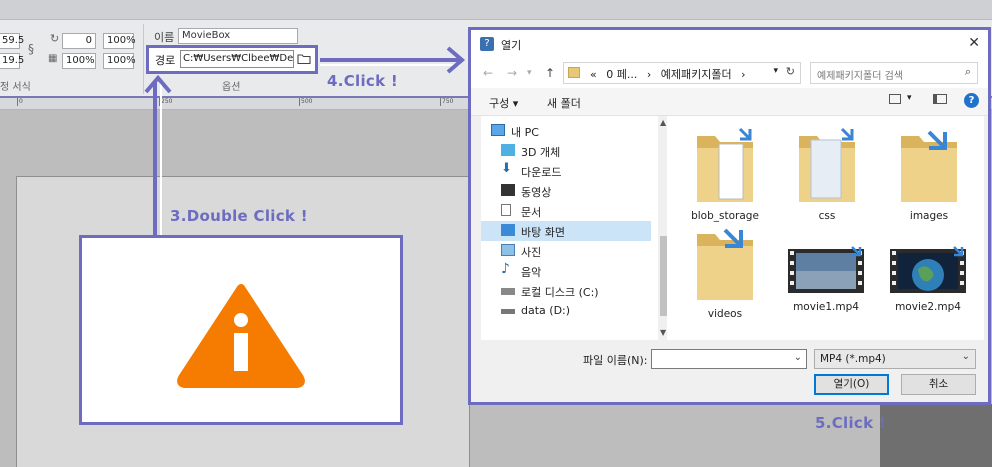 The height and width of the screenshot is (467, 992). I want to click on group-label-options: 옵션, so click(231, 87).